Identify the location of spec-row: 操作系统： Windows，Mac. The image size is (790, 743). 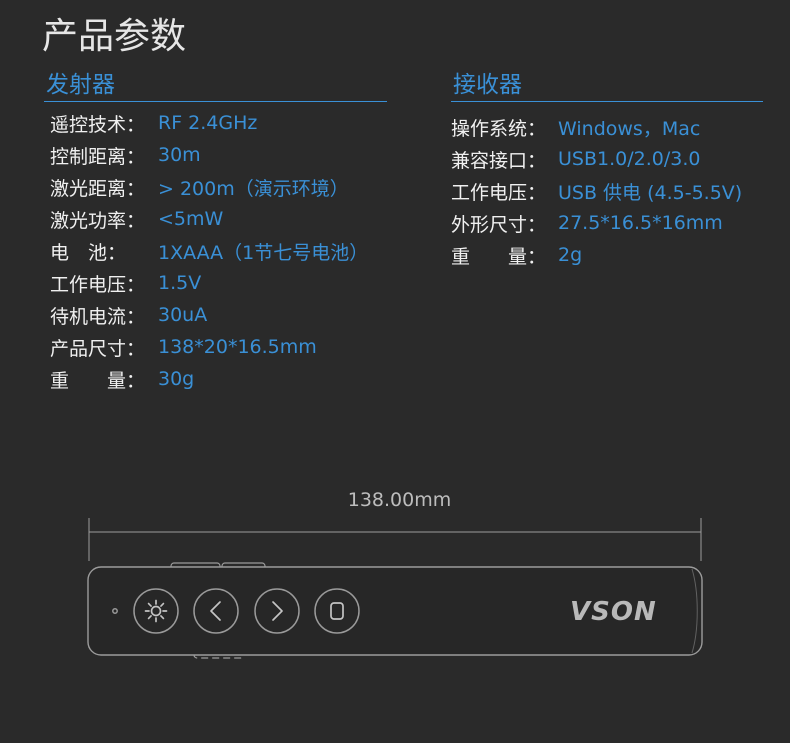
(611, 127).